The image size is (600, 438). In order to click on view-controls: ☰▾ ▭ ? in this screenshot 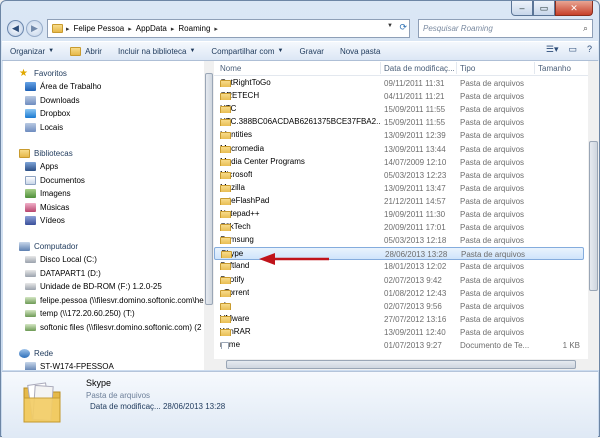, I will do `click(569, 49)`.